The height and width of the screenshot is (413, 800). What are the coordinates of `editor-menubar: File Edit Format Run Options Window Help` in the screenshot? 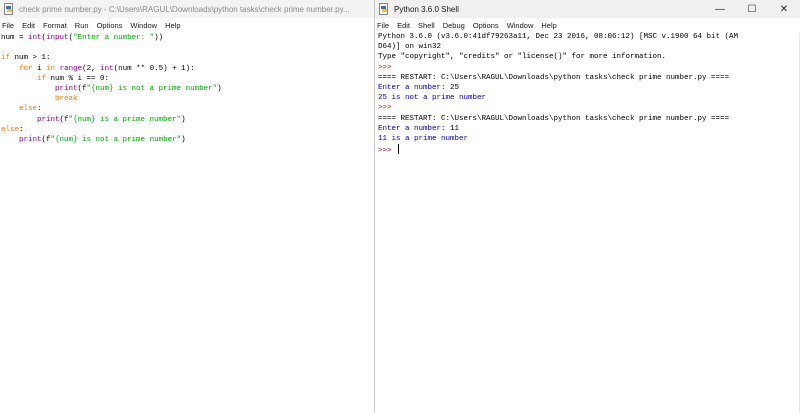 It's located at (187, 25).